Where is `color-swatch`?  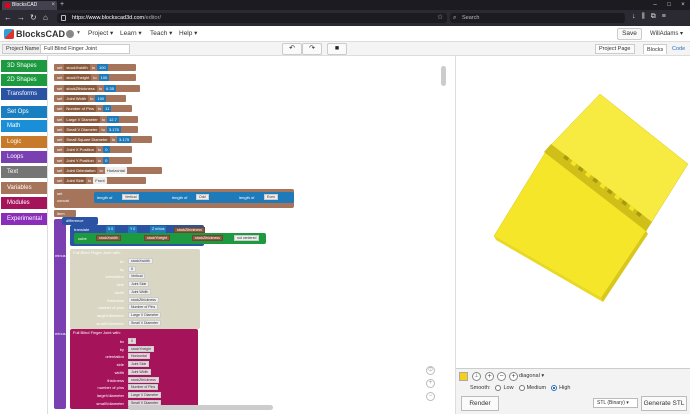 color-swatch is located at coordinates (463, 376).